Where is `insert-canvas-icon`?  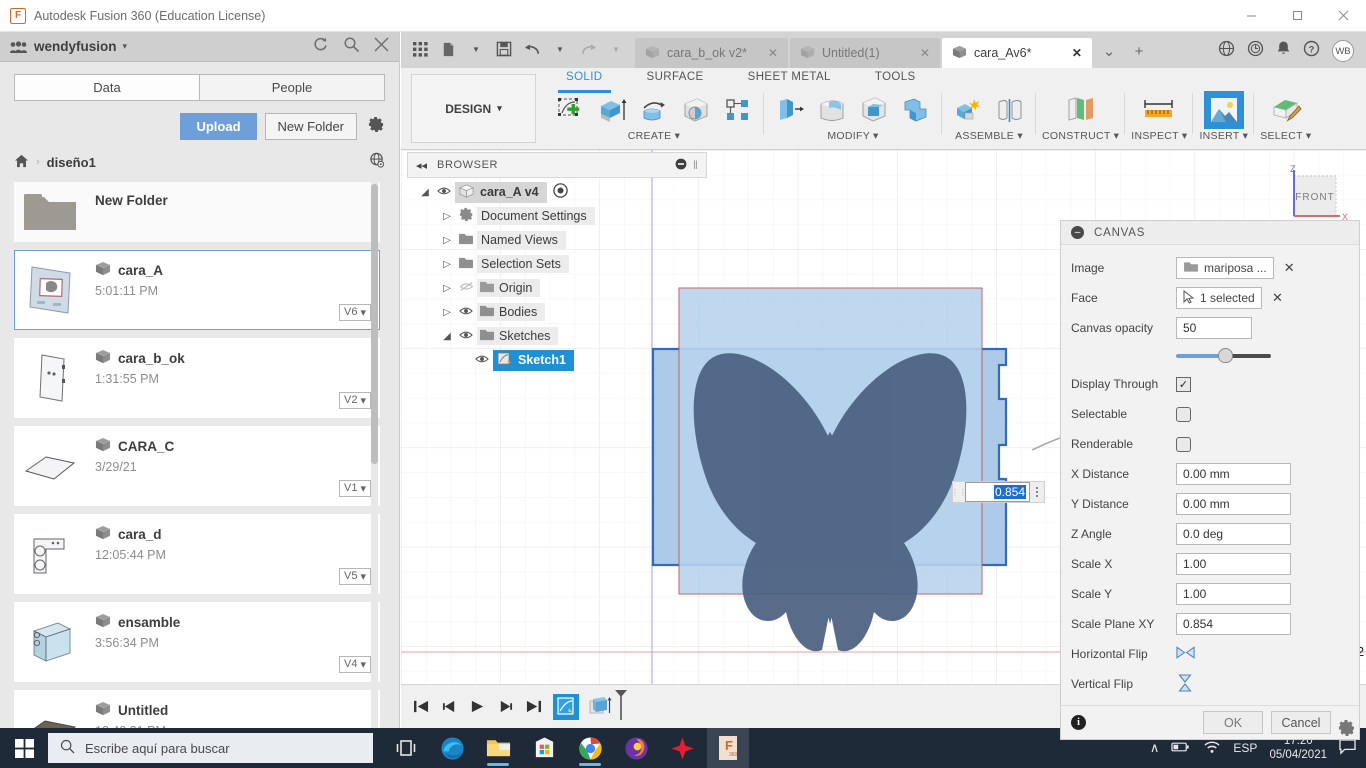 insert-canvas-icon is located at coordinates (1223, 110).